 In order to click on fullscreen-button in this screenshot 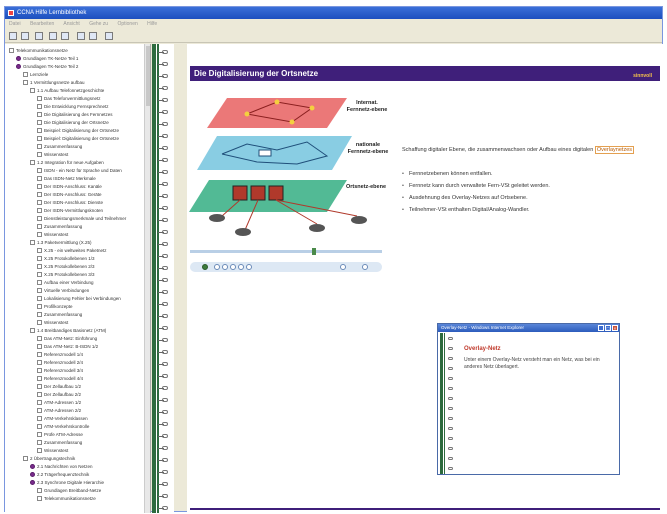, I will do `click(365, 267)`.